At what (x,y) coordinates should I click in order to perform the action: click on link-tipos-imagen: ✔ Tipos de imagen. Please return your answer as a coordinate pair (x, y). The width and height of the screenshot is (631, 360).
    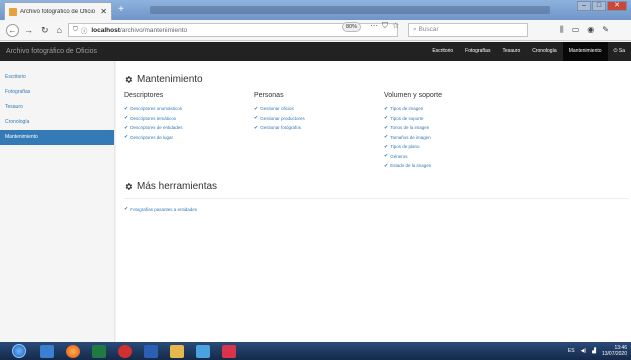
    Looking at the image, I should click on (449, 109).